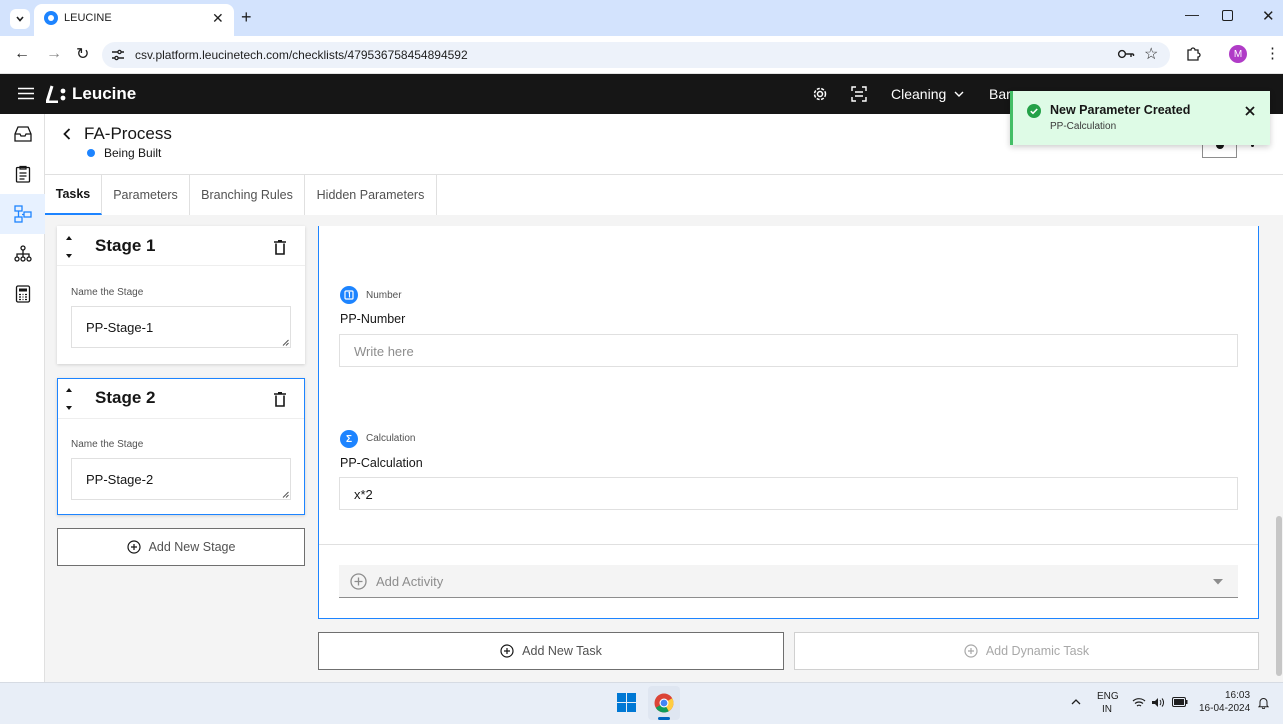  What do you see at coordinates (627, 703) in the screenshot?
I see `windows-start-icon` at bounding box center [627, 703].